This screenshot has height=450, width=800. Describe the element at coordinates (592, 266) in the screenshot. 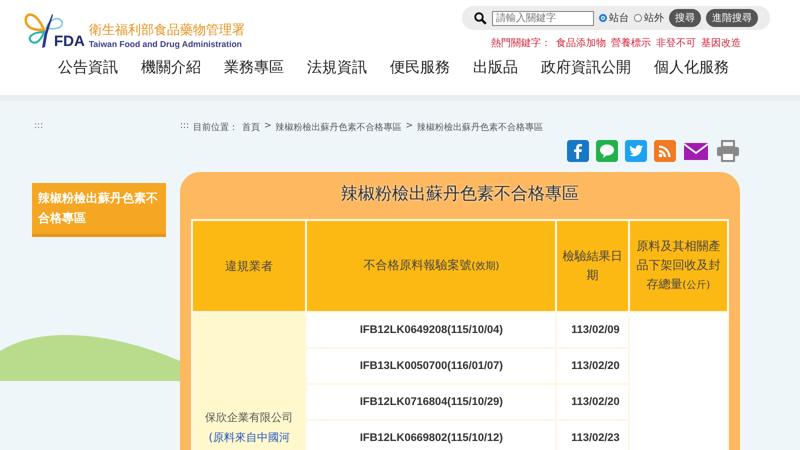

I see `column-header: 檢驗結果日期` at that location.